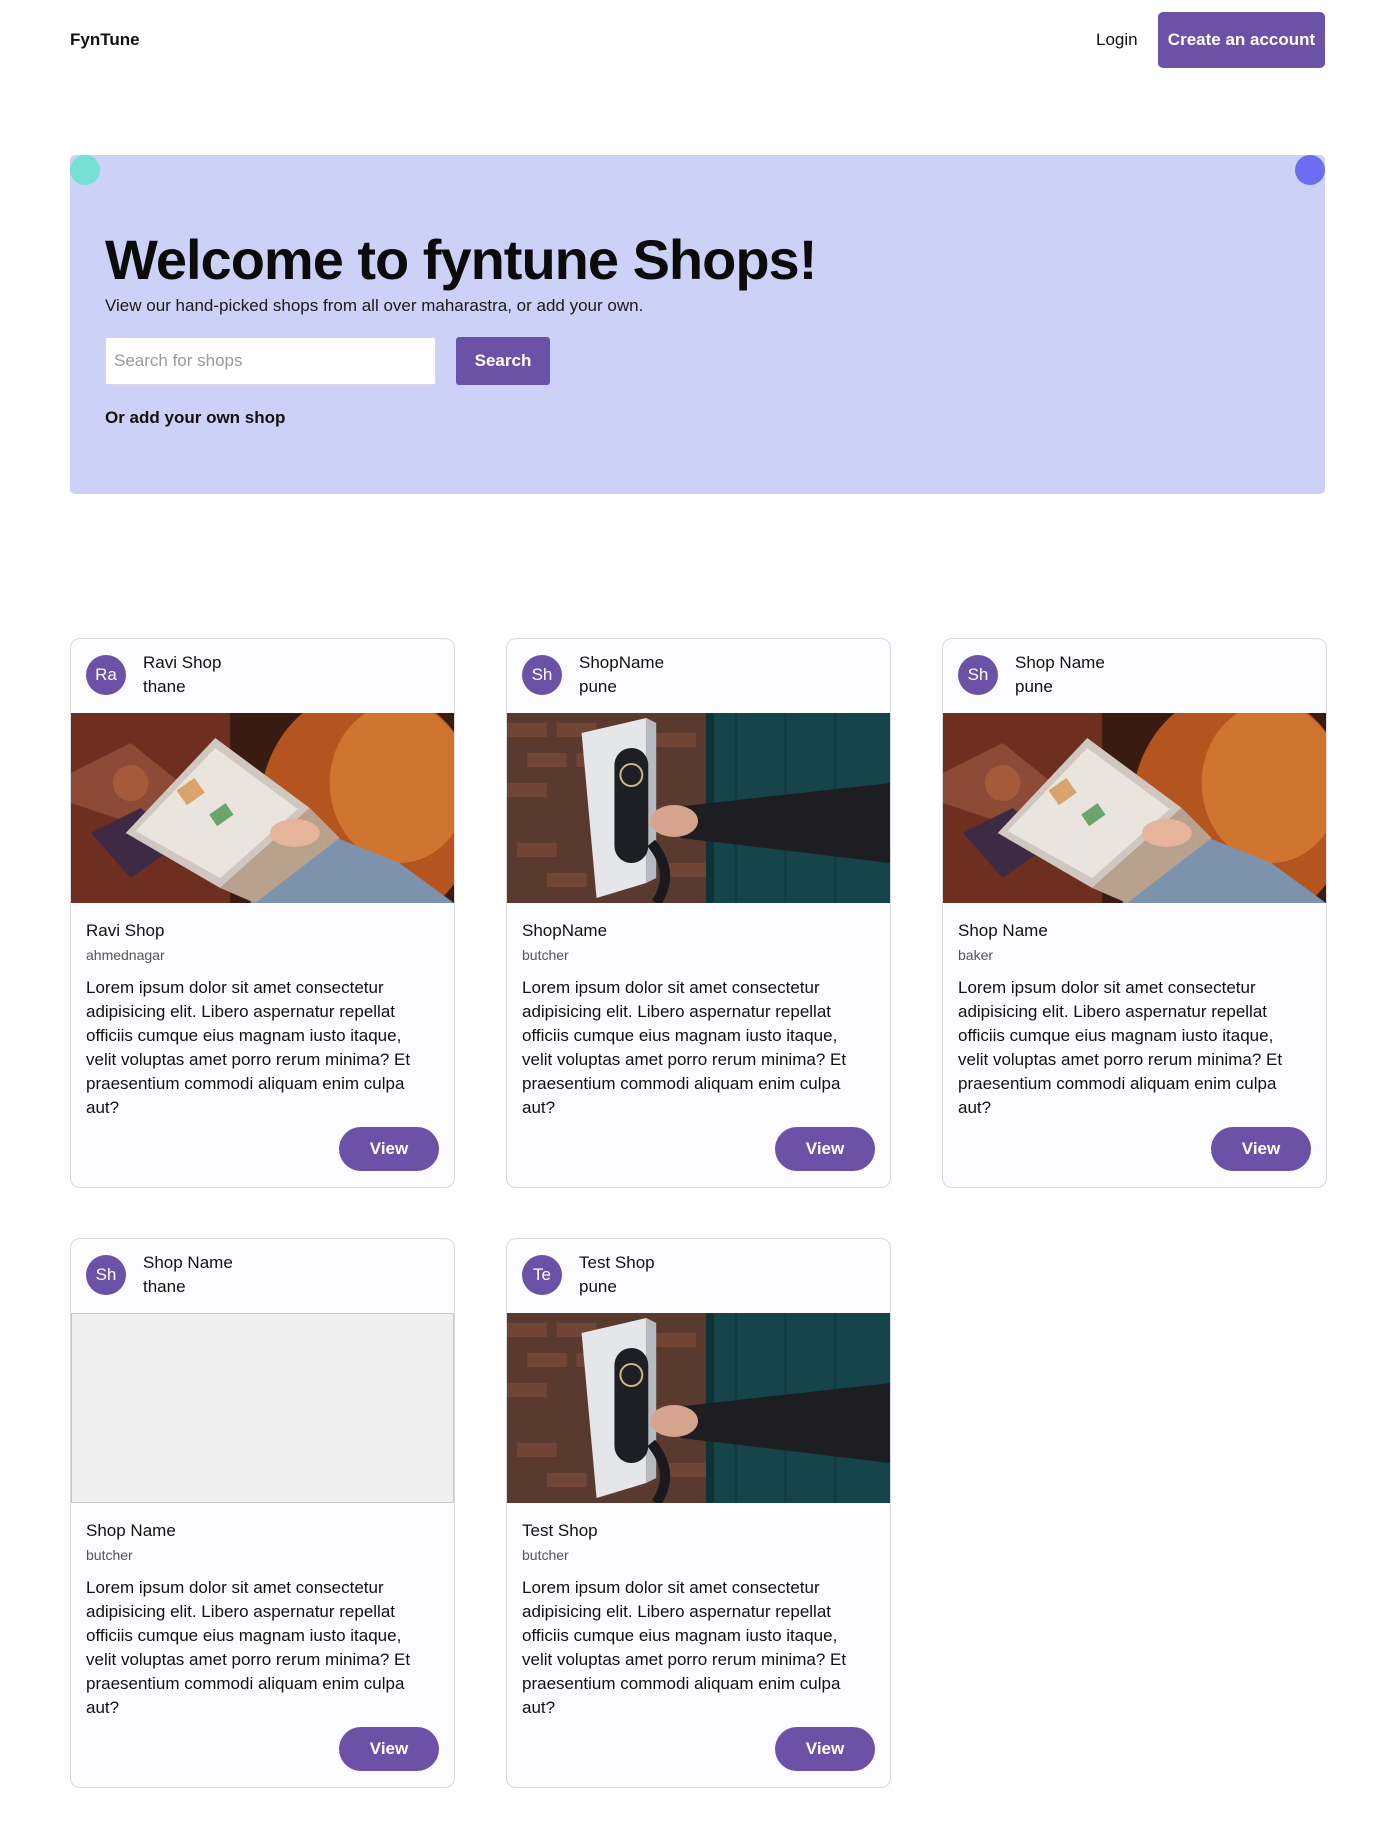  What do you see at coordinates (565, 930) in the screenshot?
I see `shop-name: ShopName` at bounding box center [565, 930].